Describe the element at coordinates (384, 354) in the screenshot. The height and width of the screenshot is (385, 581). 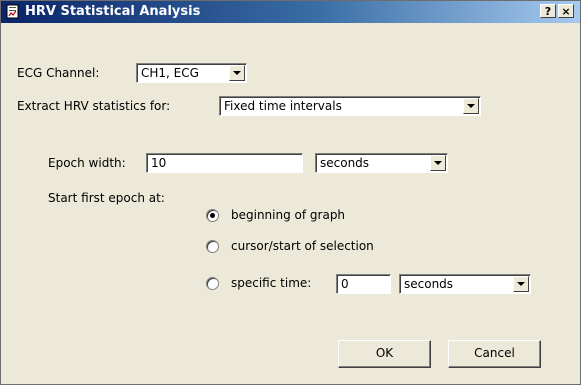
I see `ok-button: OK` at that location.